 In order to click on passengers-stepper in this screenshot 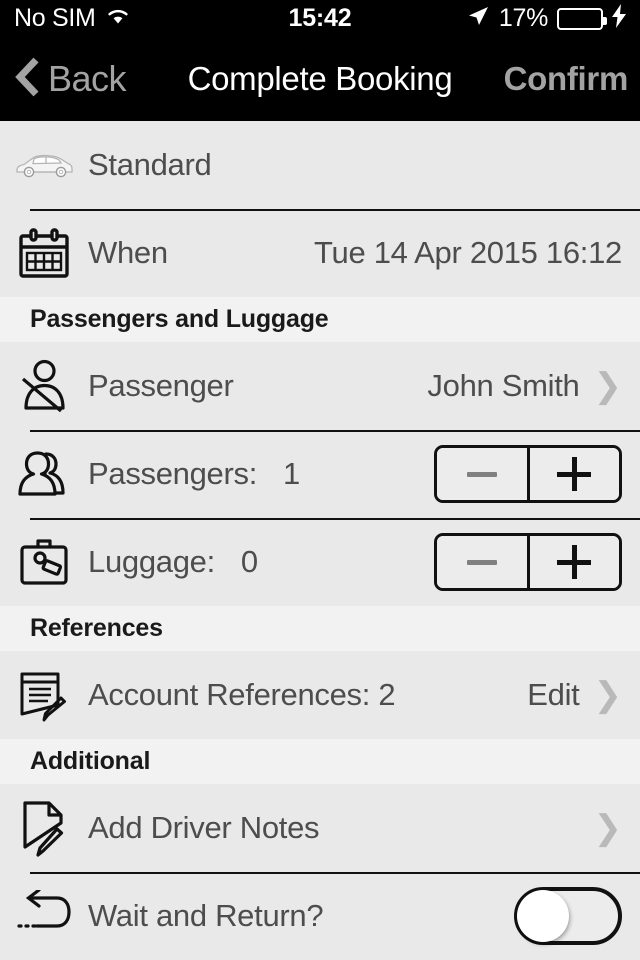, I will do `click(528, 474)`.